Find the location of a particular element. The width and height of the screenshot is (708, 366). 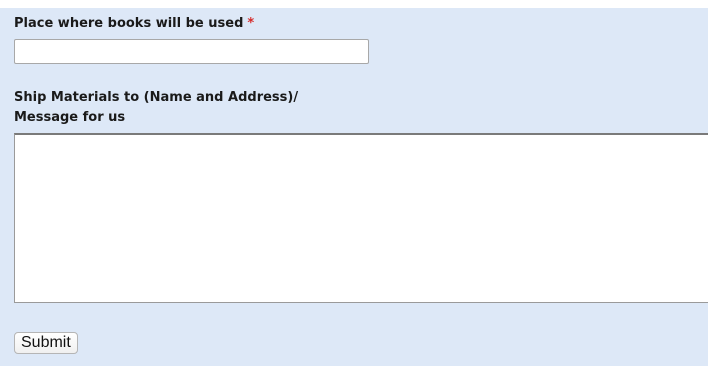

place-field-label-text: Place where books will be used is located at coordinates (129, 23).